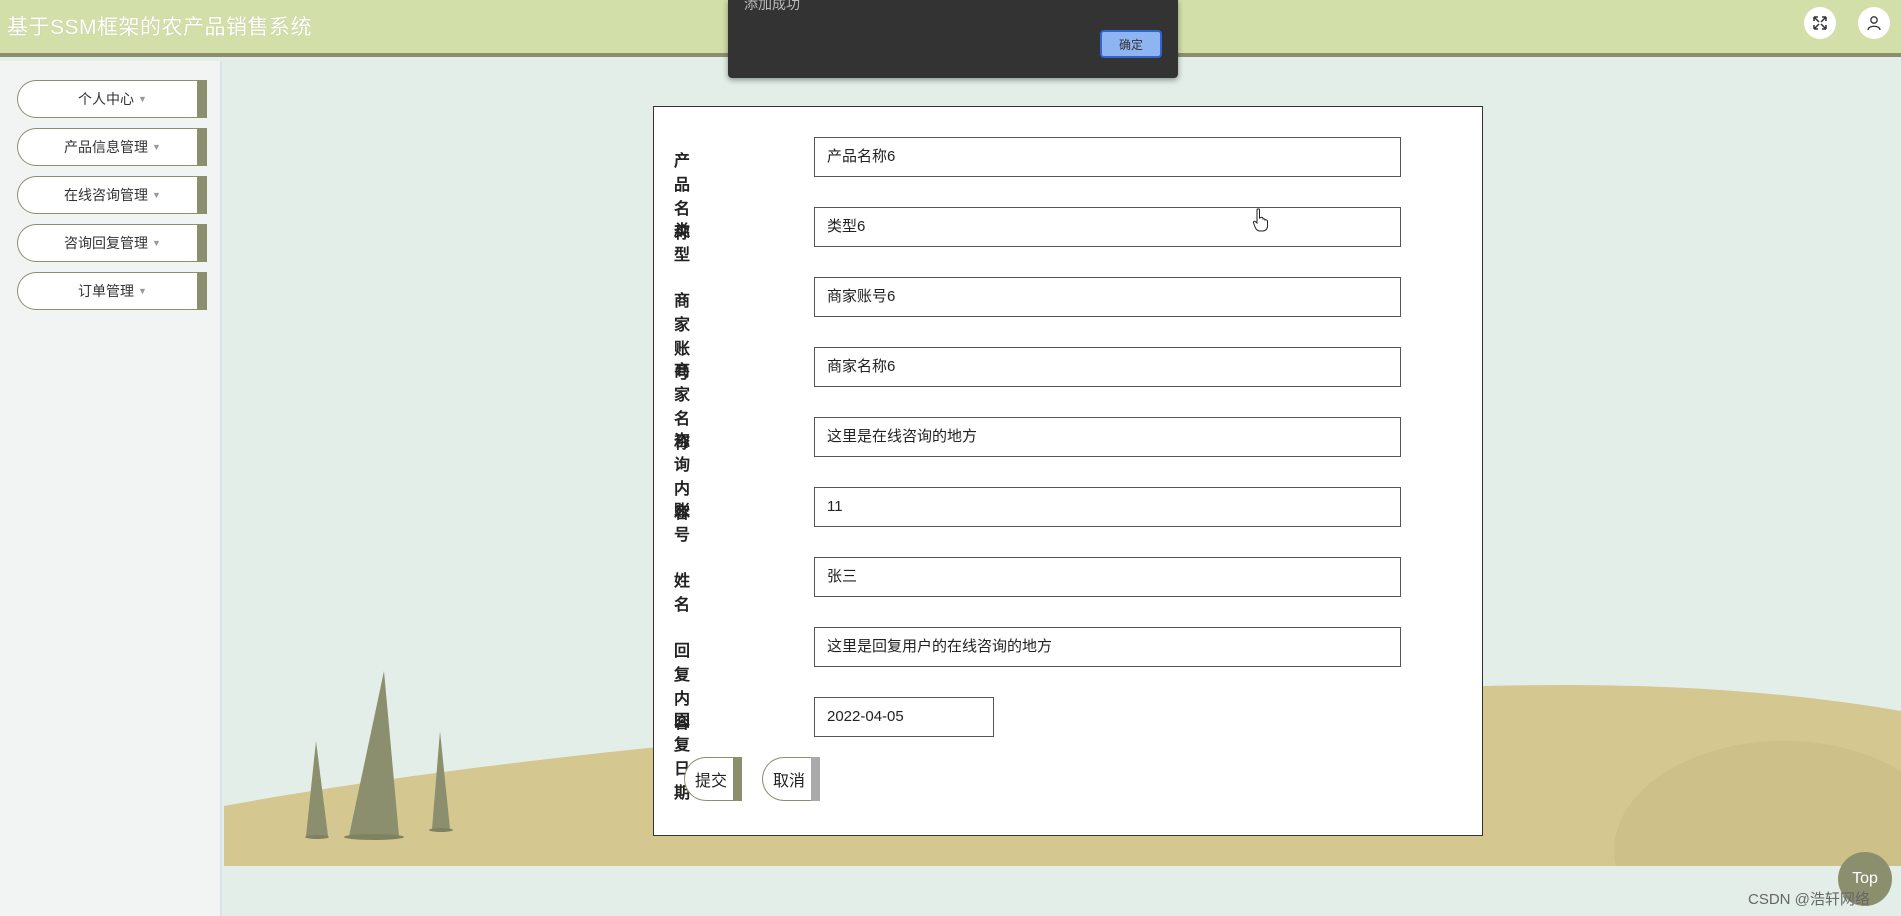 The image size is (1901, 916). I want to click on hand-cursor-icon, so click(1260, 220).